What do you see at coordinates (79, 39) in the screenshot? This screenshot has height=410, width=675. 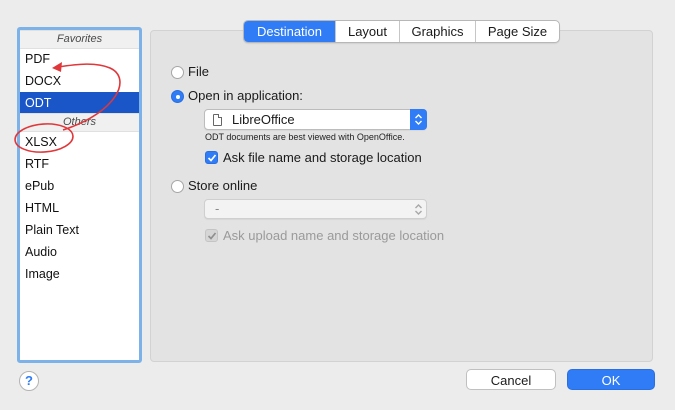 I see `favorites-header: Favorites` at bounding box center [79, 39].